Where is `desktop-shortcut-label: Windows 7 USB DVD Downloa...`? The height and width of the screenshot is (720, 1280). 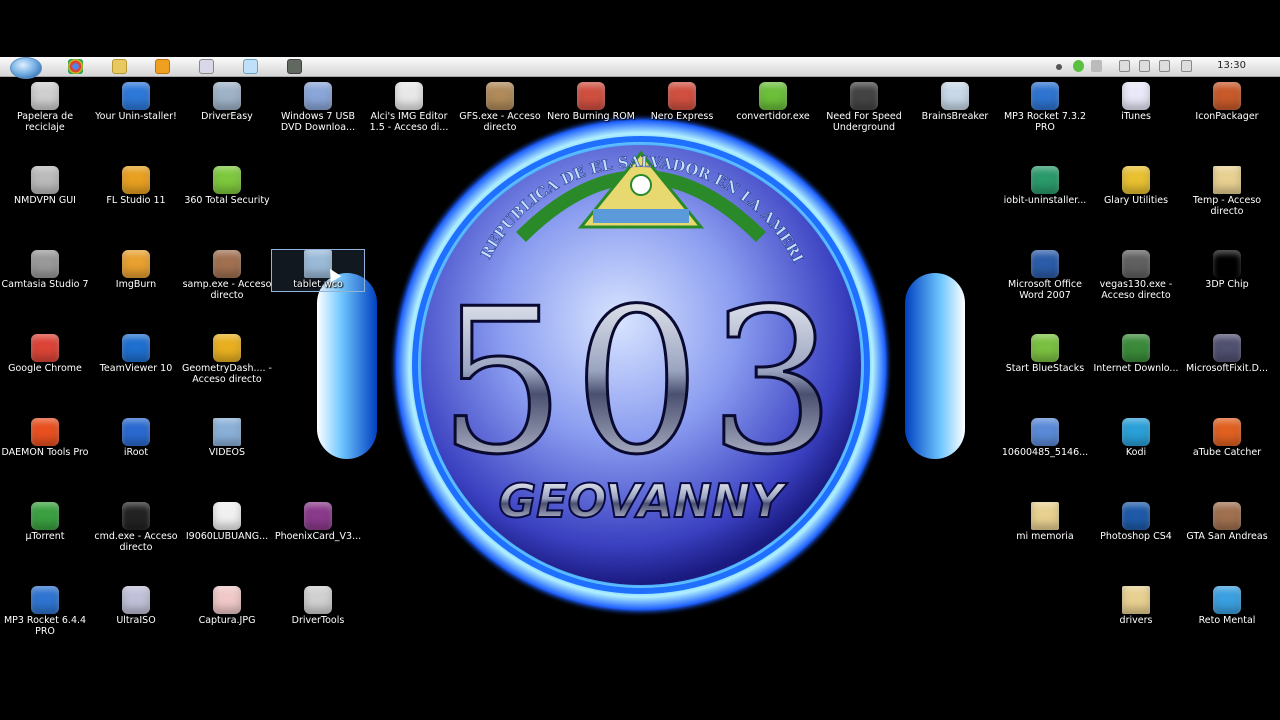
desktop-shortcut-label: Windows 7 USB DVD Downloa... is located at coordinates (318, 122).